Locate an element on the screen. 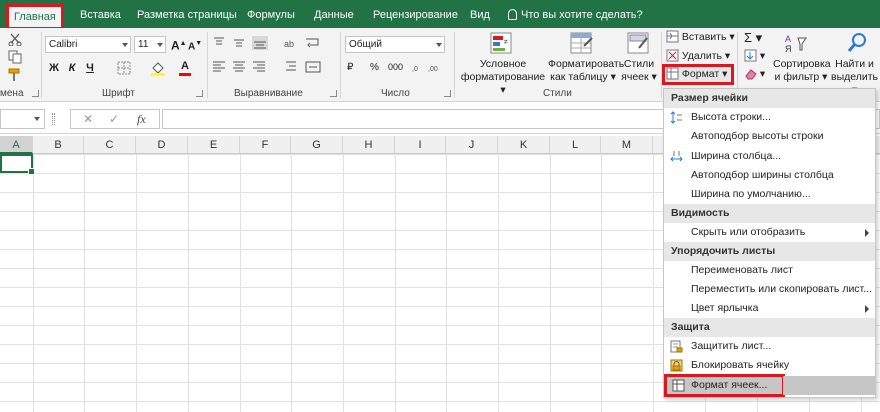 The image size is (880, 412). font-color-swatch is located at coordinates (185, 74).